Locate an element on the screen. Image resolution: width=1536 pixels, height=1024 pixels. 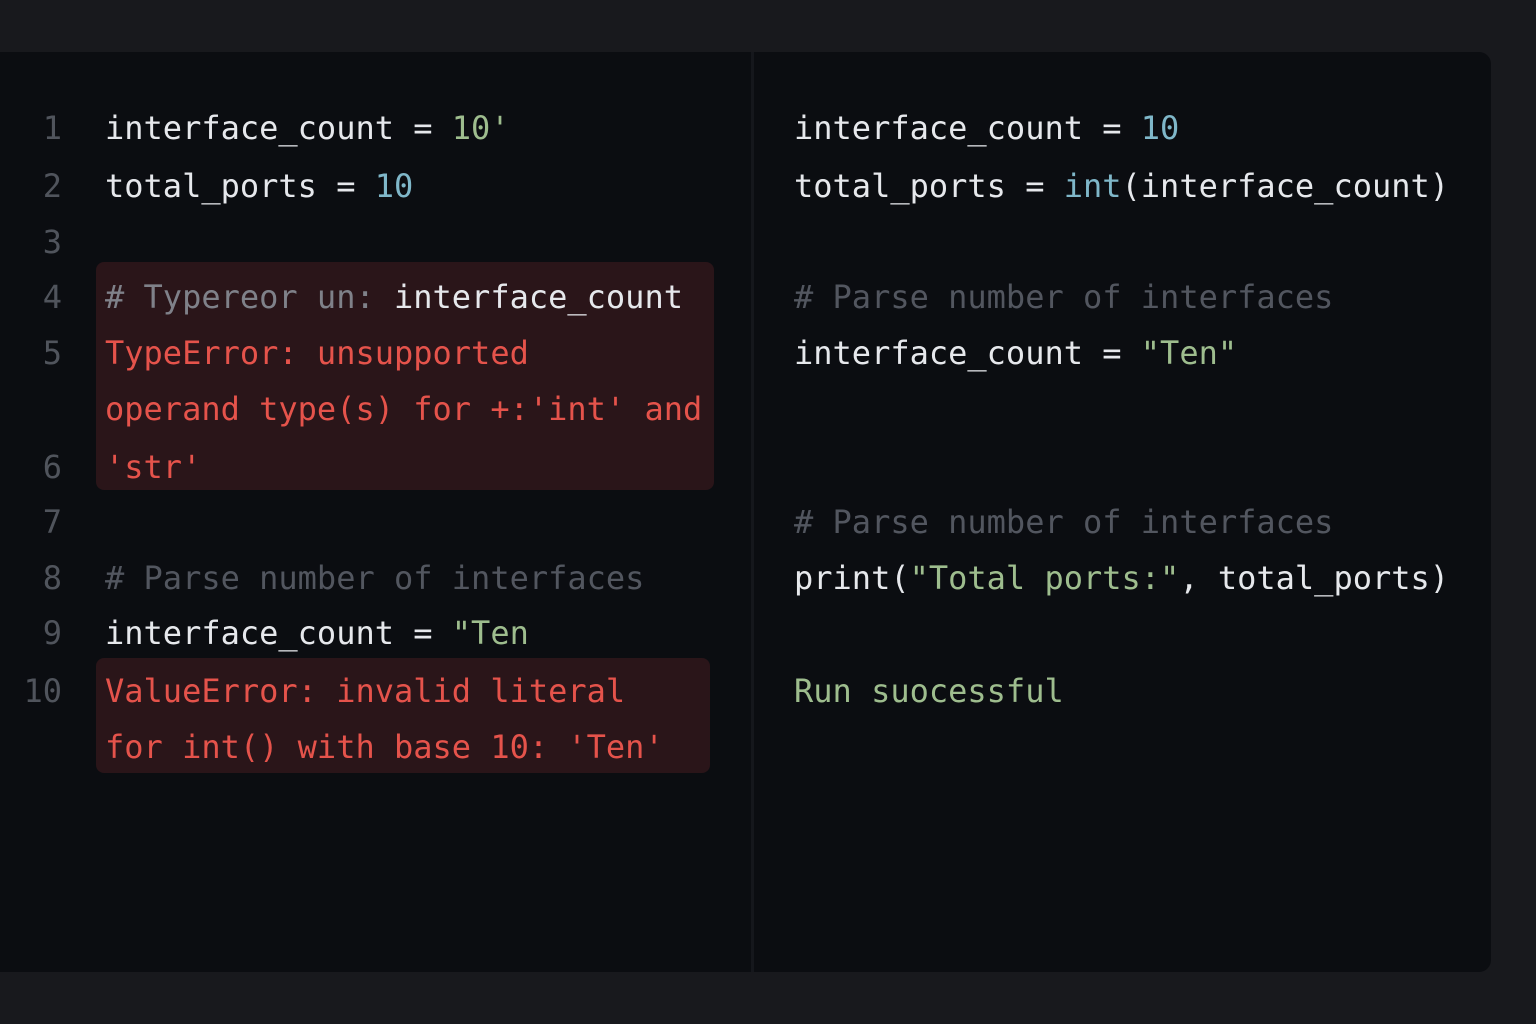
code-line: total_ports = int(interface_count) is located at coordinates (1121, 186).